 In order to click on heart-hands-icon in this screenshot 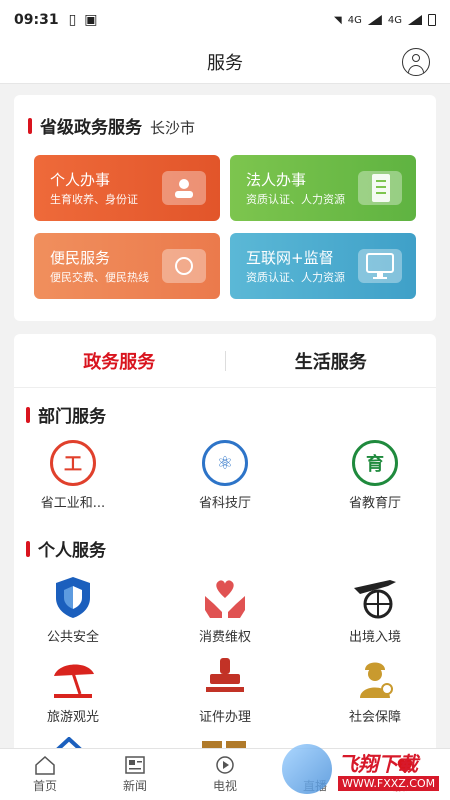, I will do `click(225, 597)`.